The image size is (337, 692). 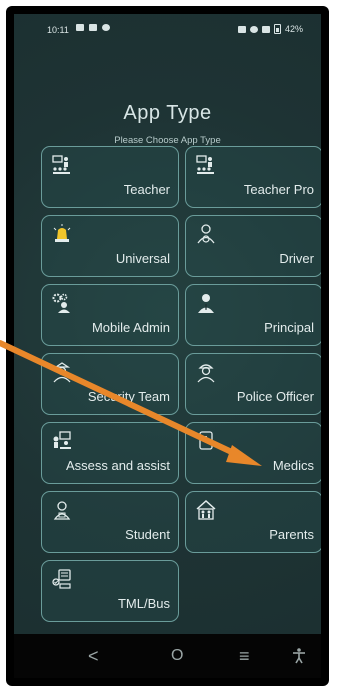 What do you see at coordinates (253, 29) in the screenshot?
I see `wifi-icon` at bounding box center [253, 29].